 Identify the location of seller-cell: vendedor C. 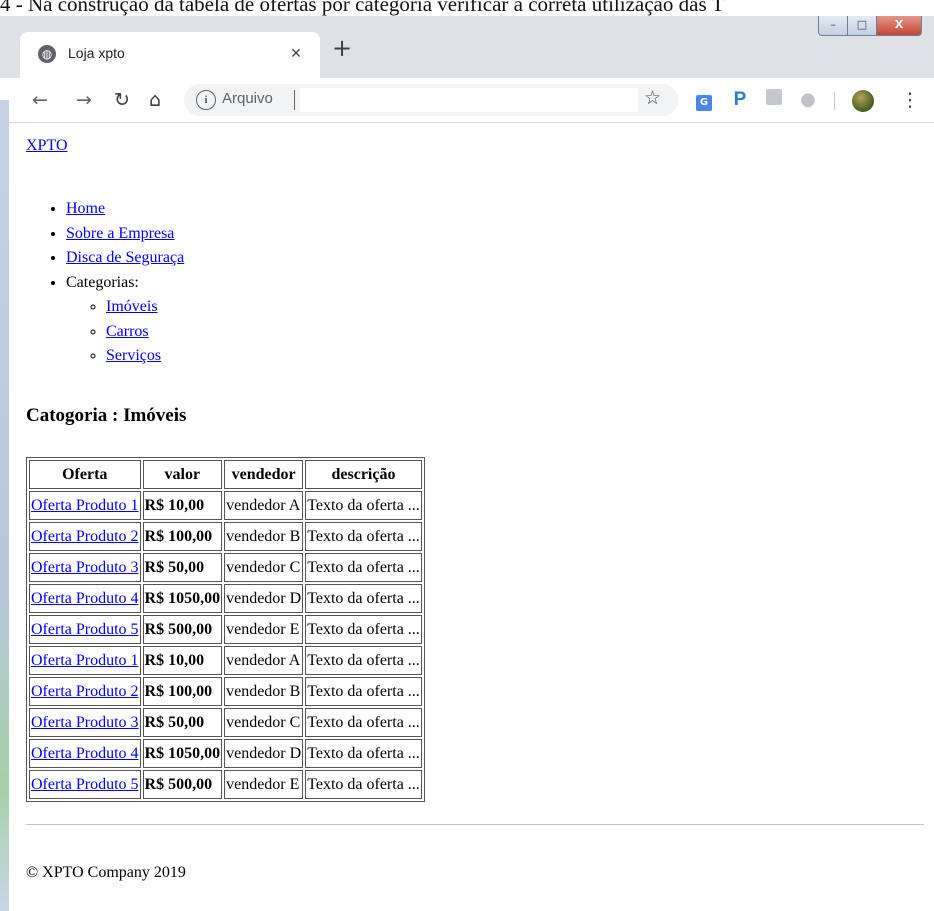
(264, 567).